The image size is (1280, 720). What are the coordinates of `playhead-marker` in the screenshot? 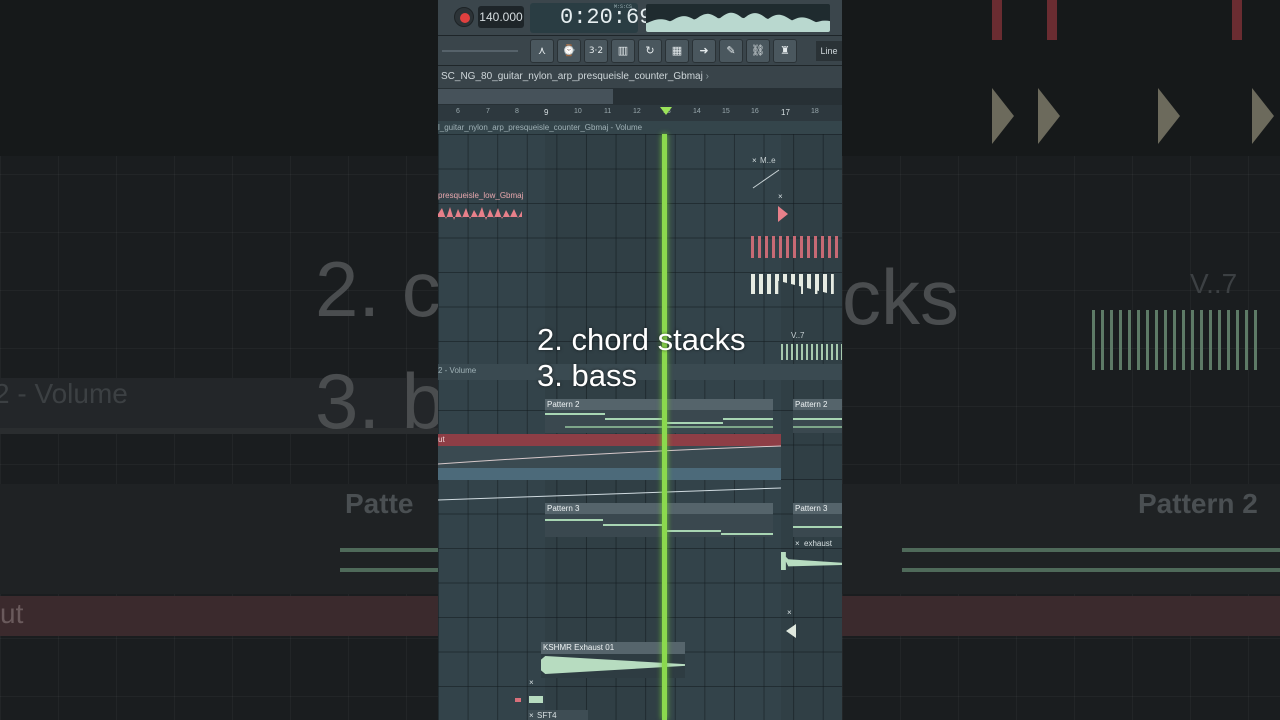 It's located at (666, 111).